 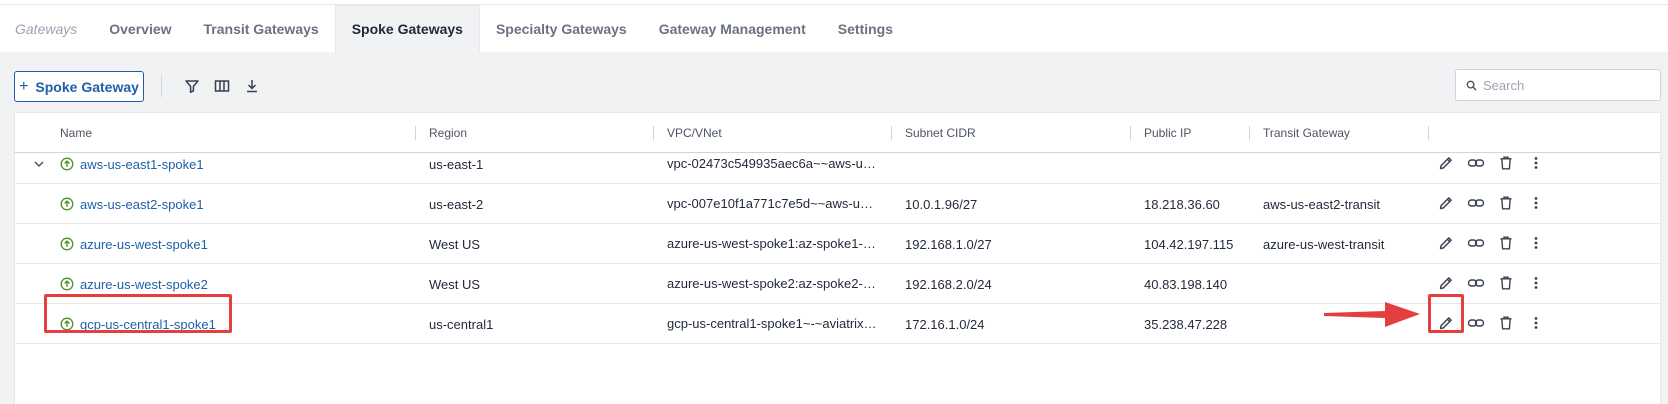 What do you see at coordinates (87, 86) in the screenshot?
I see `add-spoke-gateway-label: Spoke Gateway` at bounding box center [87, 86].